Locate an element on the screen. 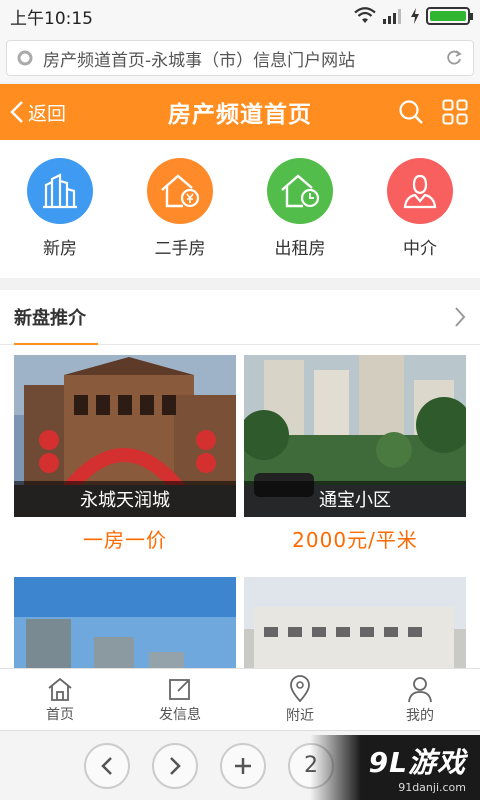  plus-icon is located at coordinates (243, 765).